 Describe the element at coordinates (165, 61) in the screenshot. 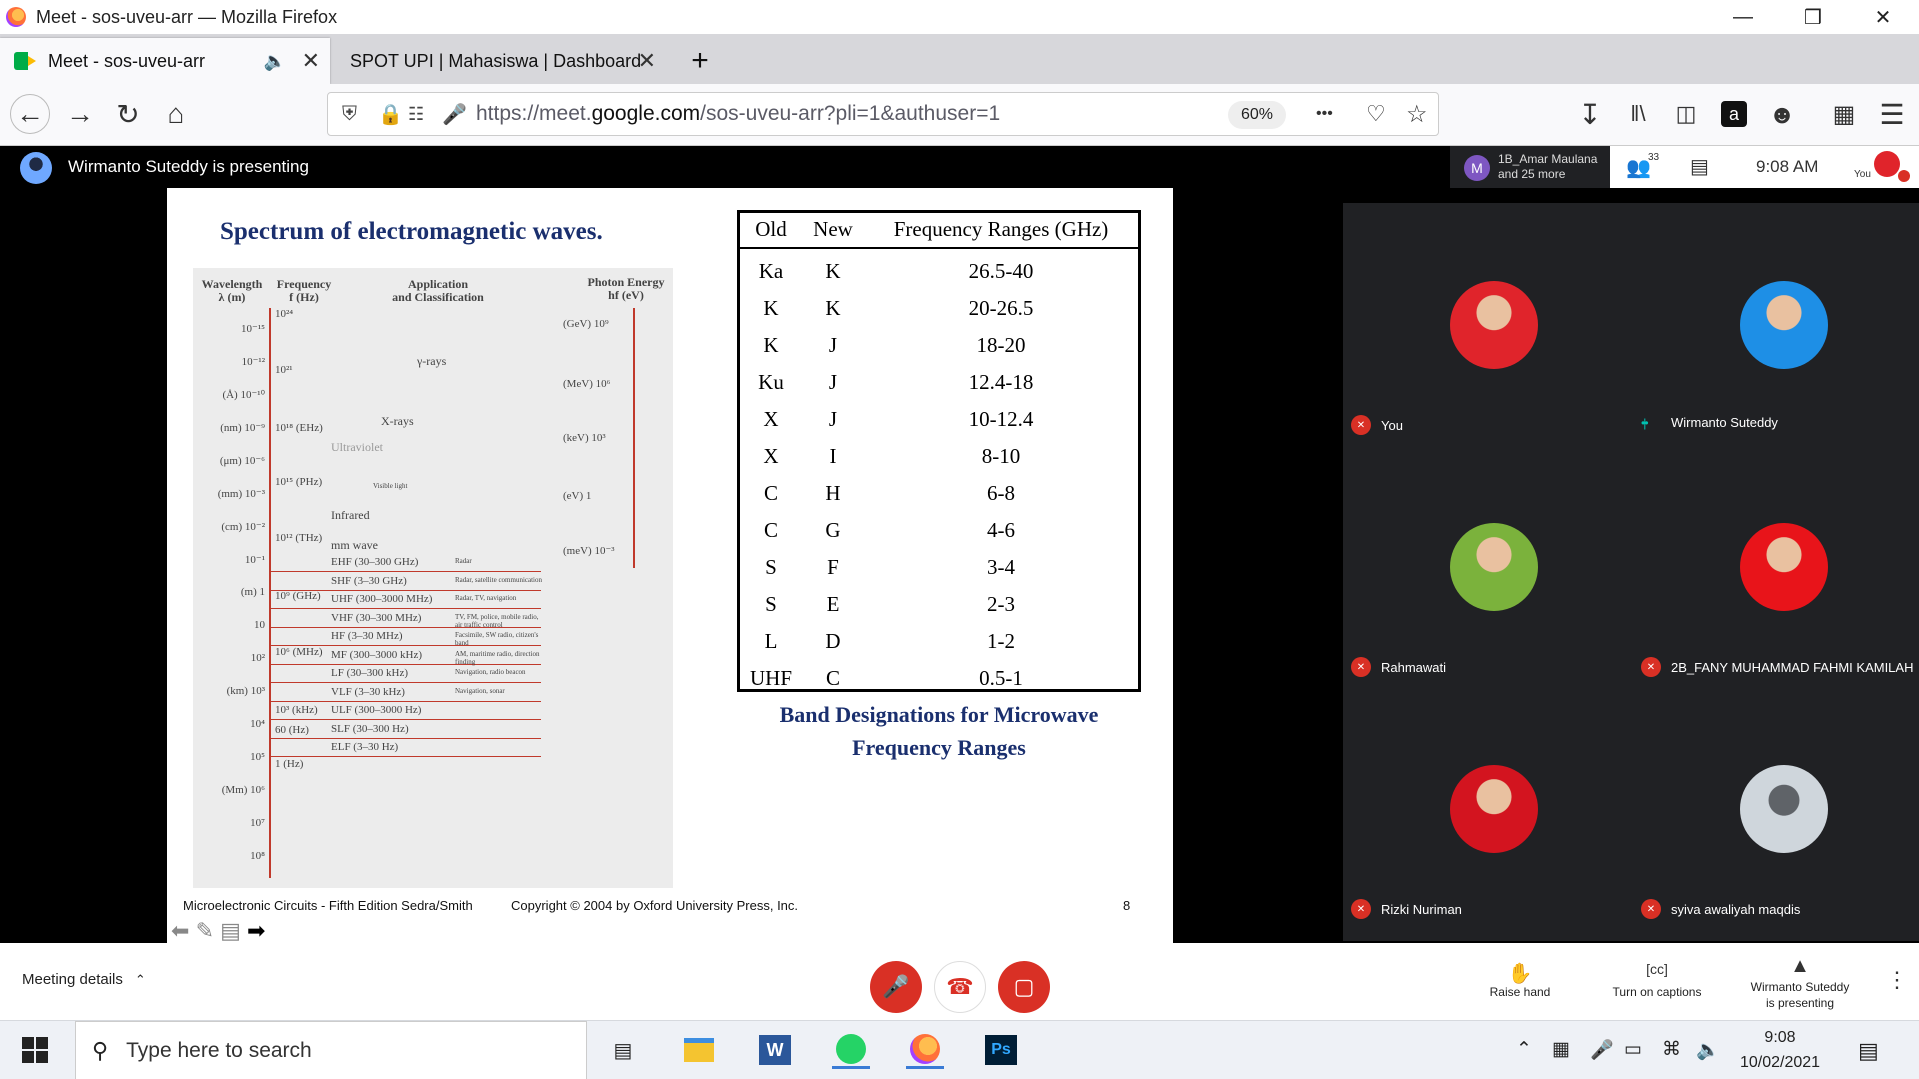

I see `tab-meet: Meet - sos-uveu-arr 🔈 ✕` at that location.